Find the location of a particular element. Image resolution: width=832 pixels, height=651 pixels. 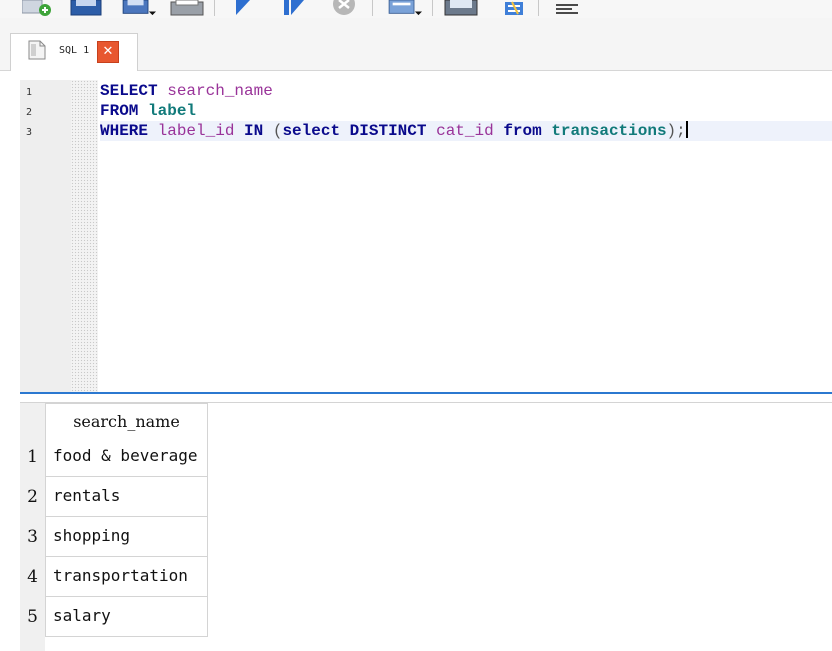

code-line: FROM label is located at coordinates (148, 111).